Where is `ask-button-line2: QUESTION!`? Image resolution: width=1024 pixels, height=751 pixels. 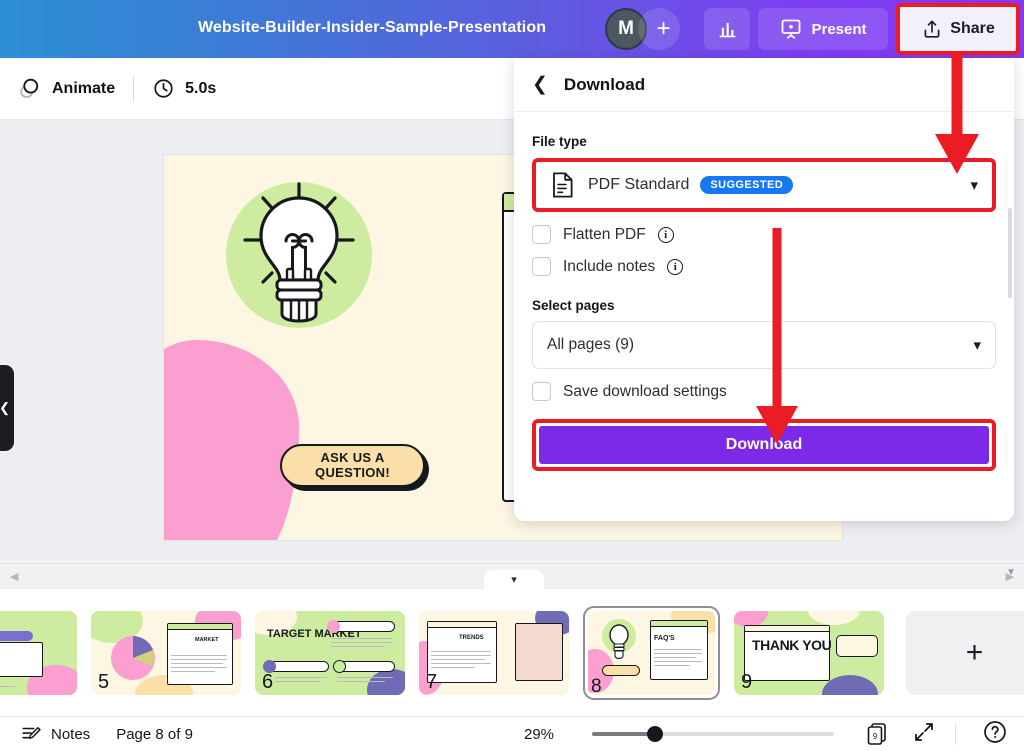
ask-button-line2: QUESTION! is located at coordinates (352, 472).